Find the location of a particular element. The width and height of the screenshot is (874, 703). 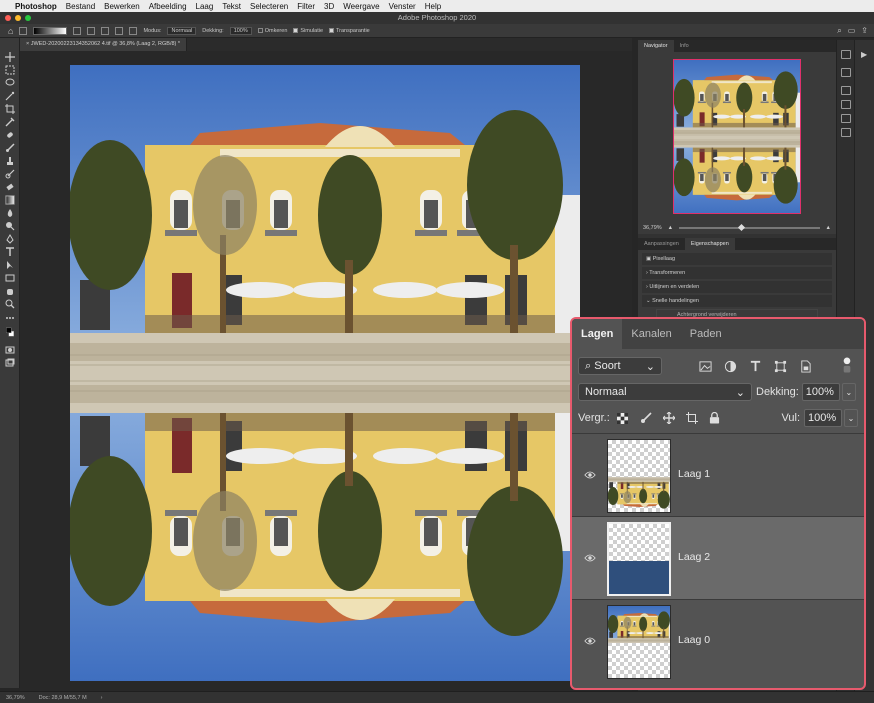

screen-mode-icon is located at coordinates (10, 363).